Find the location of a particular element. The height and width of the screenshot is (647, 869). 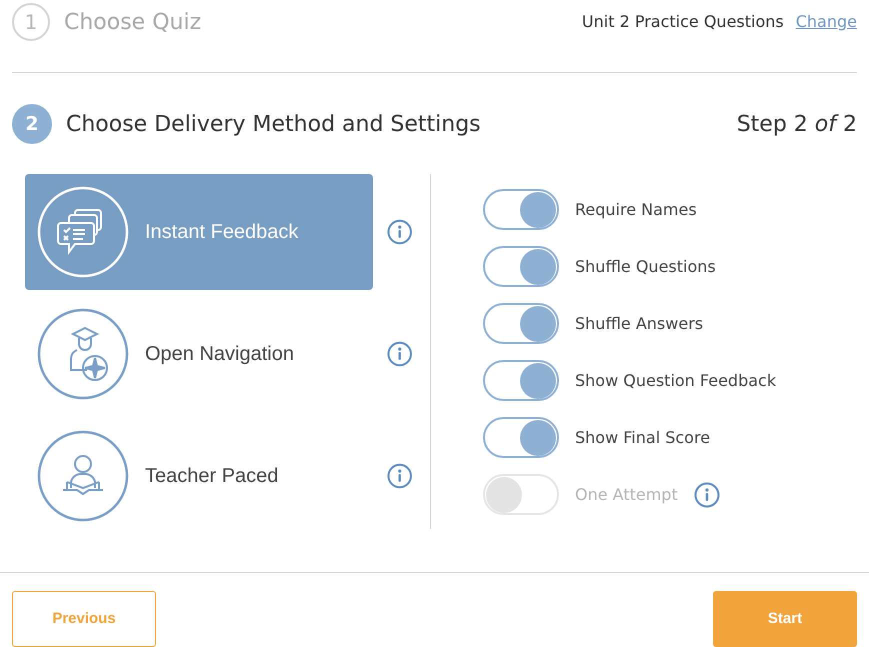

step-number: 1 is located at coordinates (31, 22).